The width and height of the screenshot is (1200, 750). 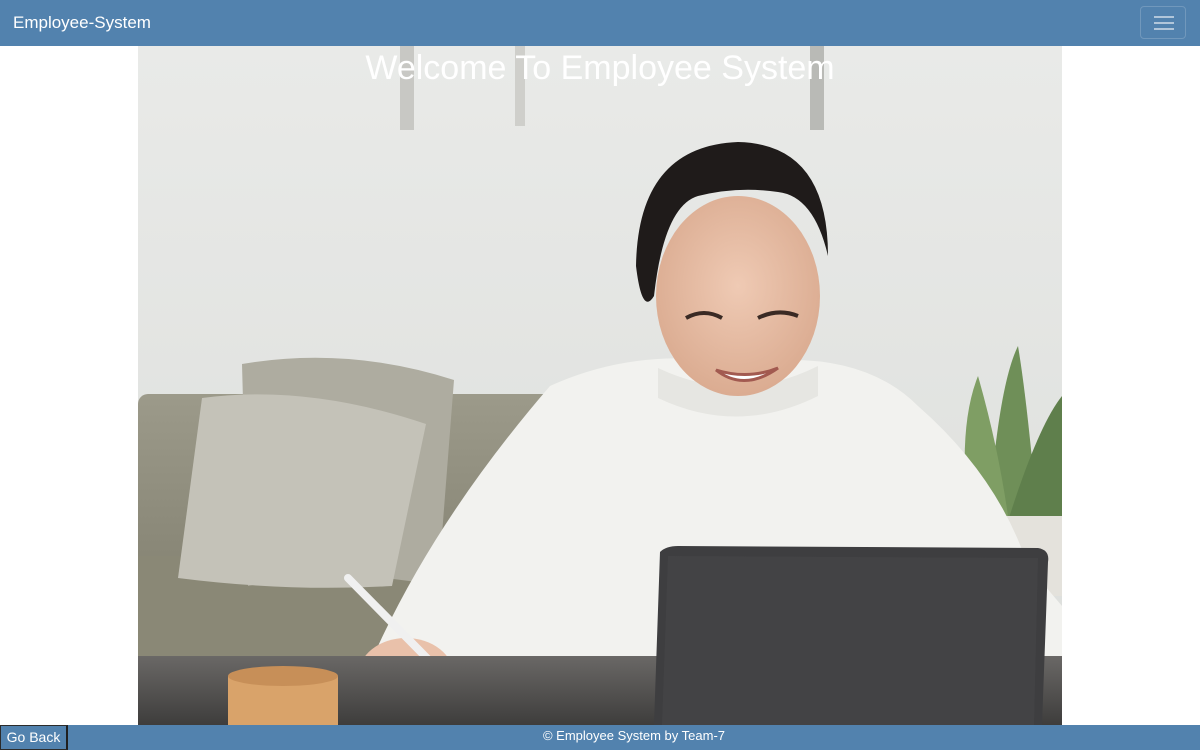 I want to click on top-navbar: Employee-System, so click(x=600, y=23).